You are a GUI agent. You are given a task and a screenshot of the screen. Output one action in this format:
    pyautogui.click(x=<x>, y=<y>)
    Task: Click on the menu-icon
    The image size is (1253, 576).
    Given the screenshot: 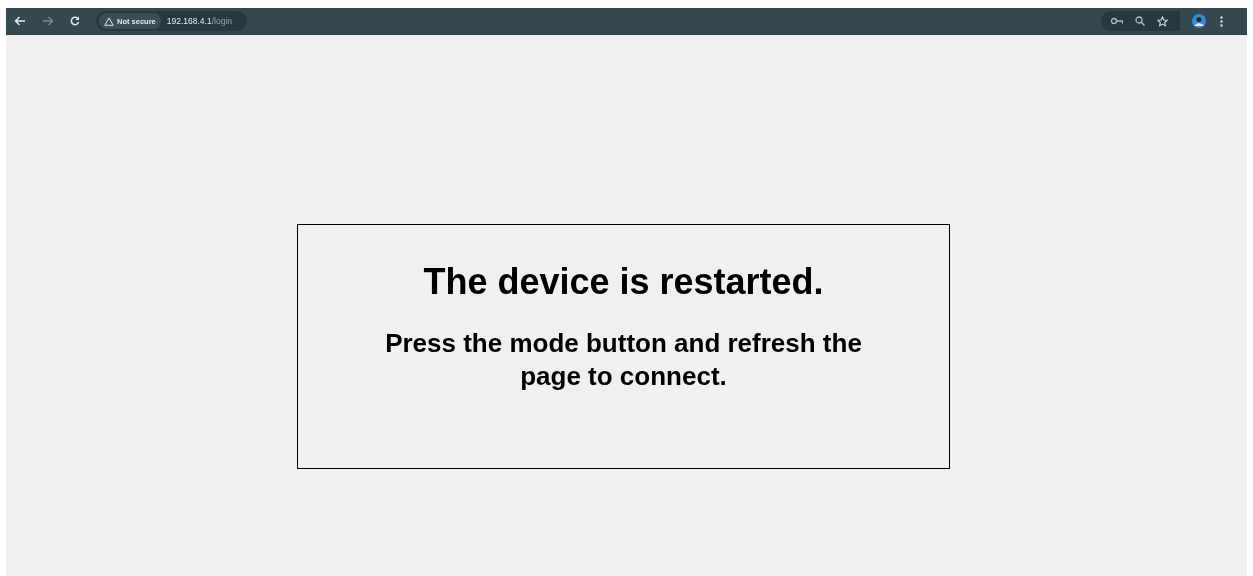 What is the action you would take?
    pyautogui.click(x=1221, y=21)
    